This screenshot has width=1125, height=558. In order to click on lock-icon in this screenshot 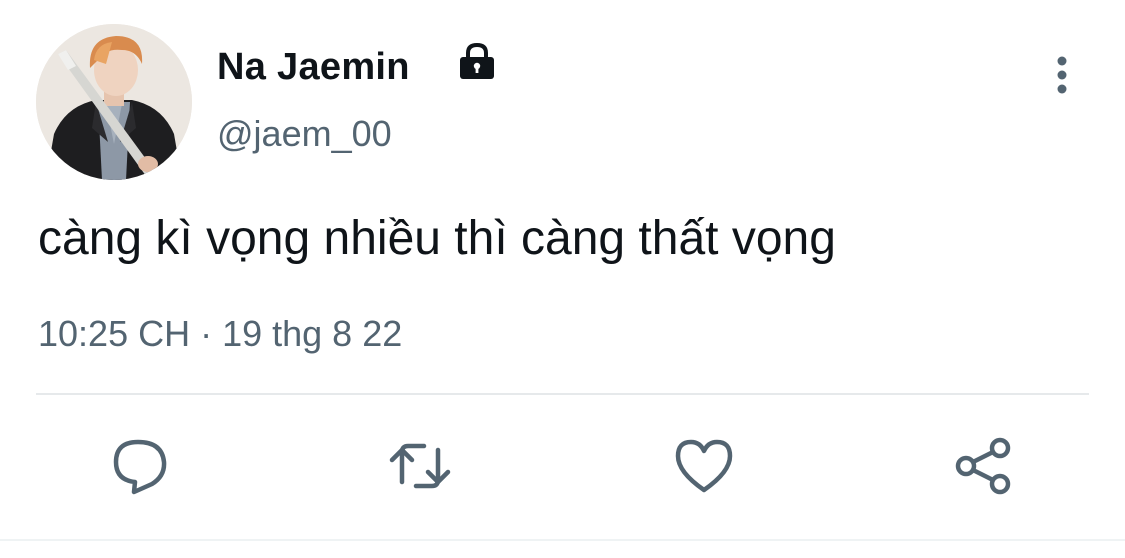, I will do `click(477, 62)`.